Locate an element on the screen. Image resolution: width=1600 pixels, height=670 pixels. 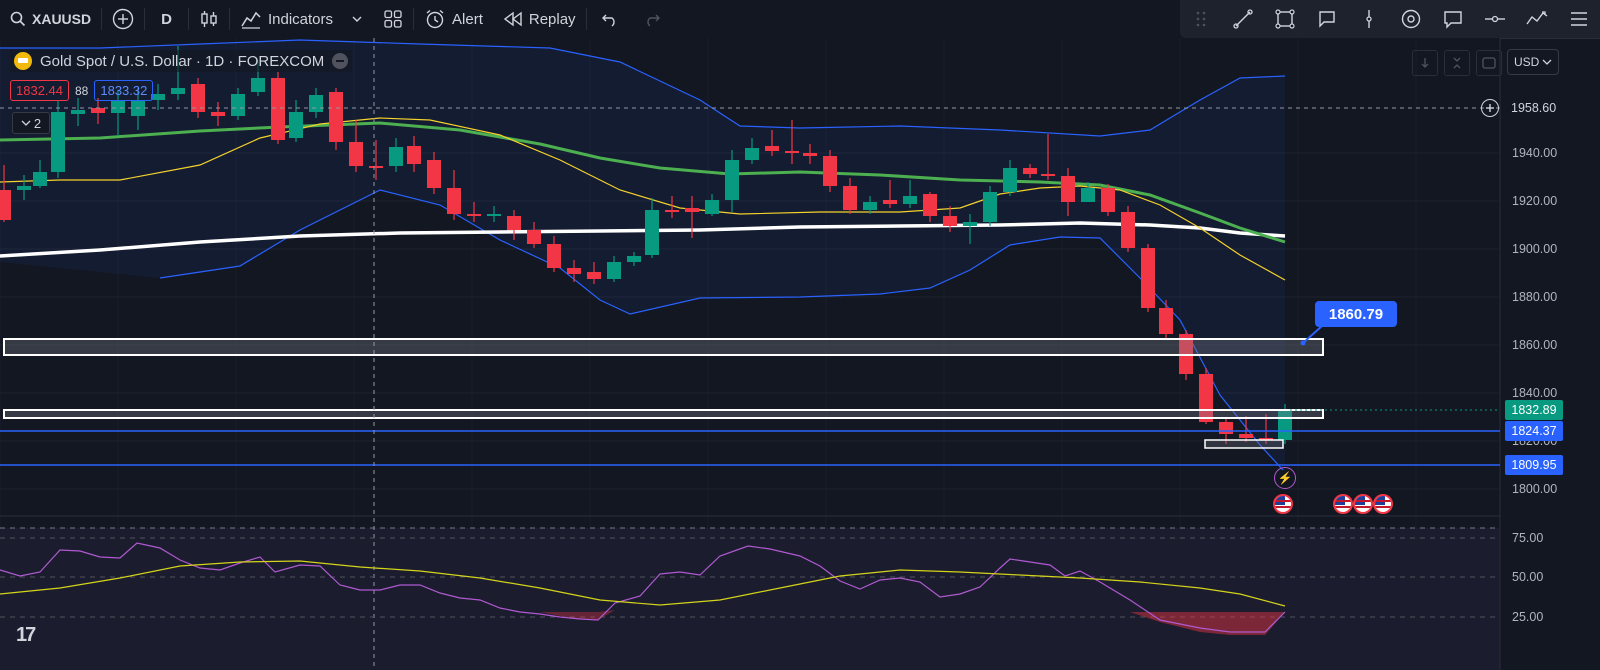
indicators-label: Indicators is located at coordinates (300, 19).